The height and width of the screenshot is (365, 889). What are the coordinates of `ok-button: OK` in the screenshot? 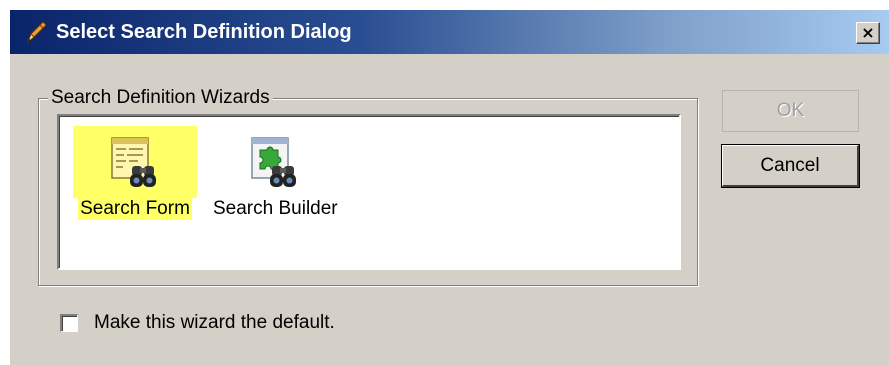 It's located at (790, 111).